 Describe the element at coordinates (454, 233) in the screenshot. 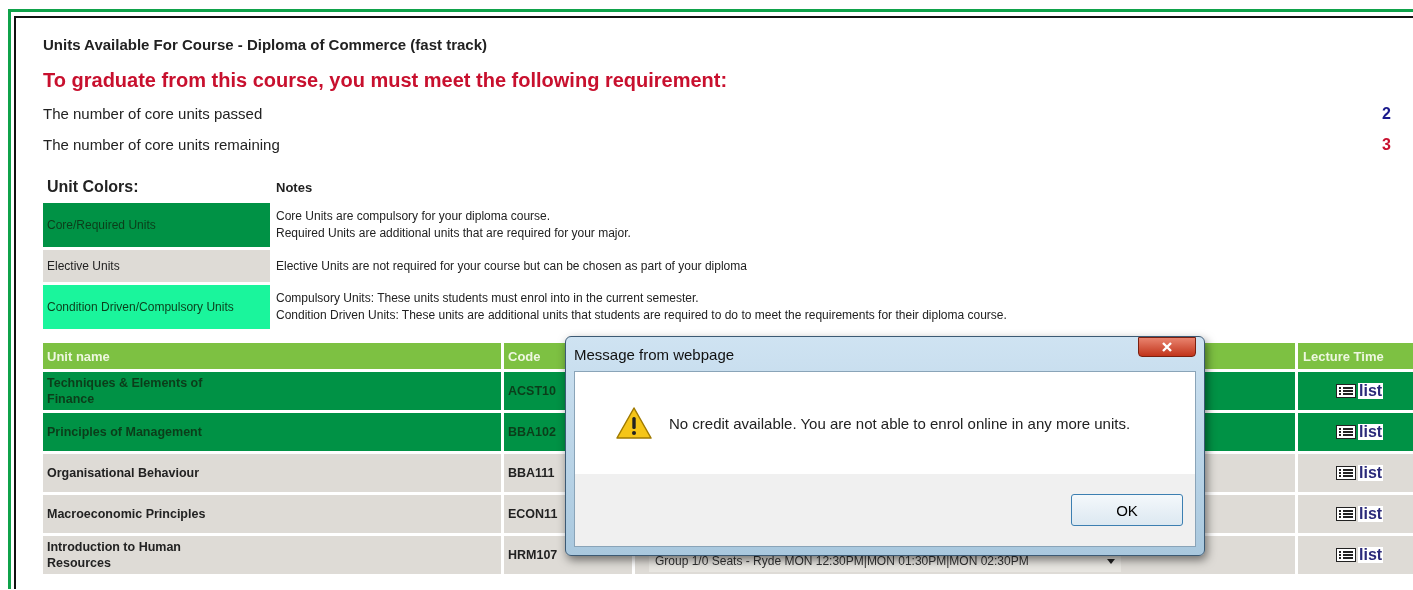

I see `legend-note: Required Units are additional units that are required for your major.` at that location.